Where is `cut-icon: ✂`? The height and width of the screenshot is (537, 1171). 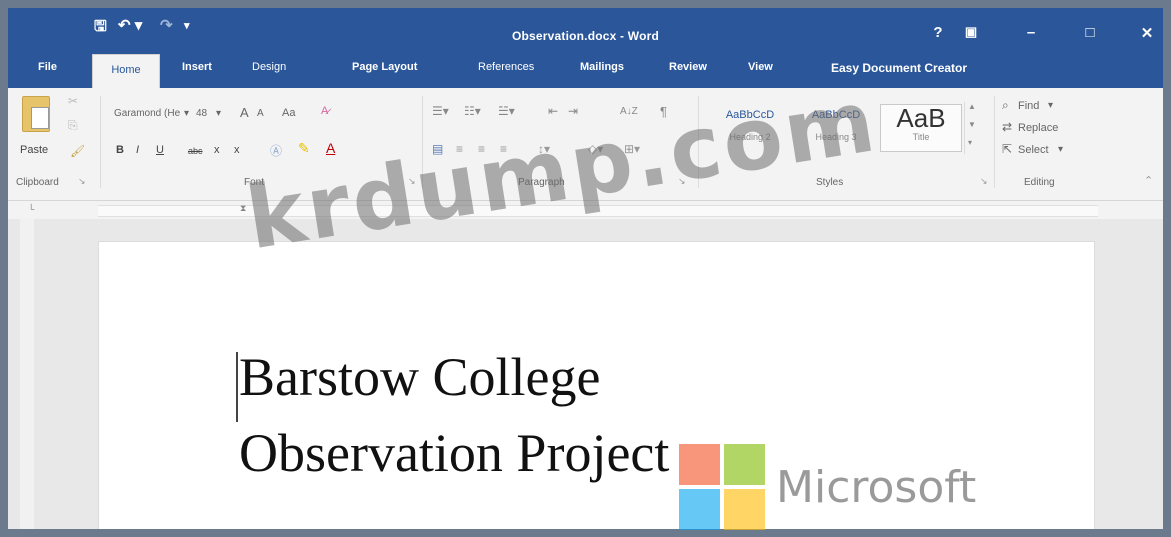 cut-icon: ✂ is located at coordinates (73, 101).